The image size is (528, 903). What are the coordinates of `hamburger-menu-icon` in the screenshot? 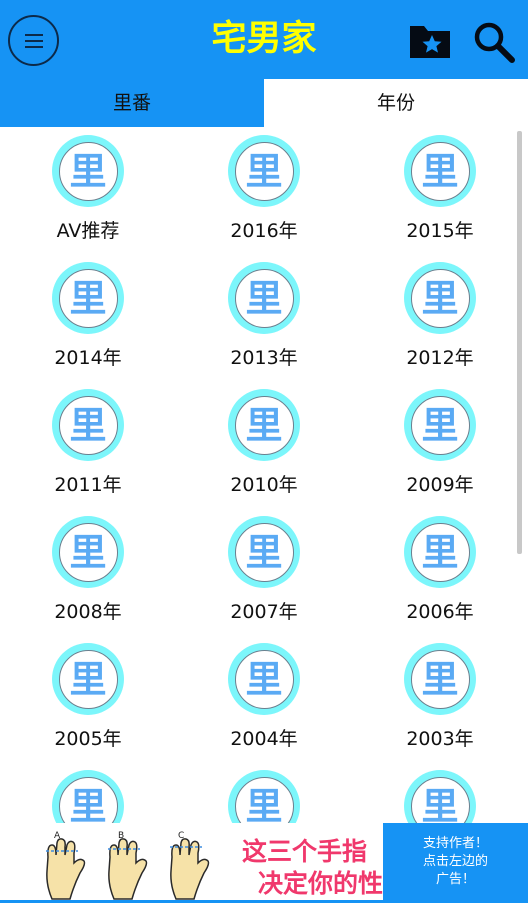 It's located at (33, 40).